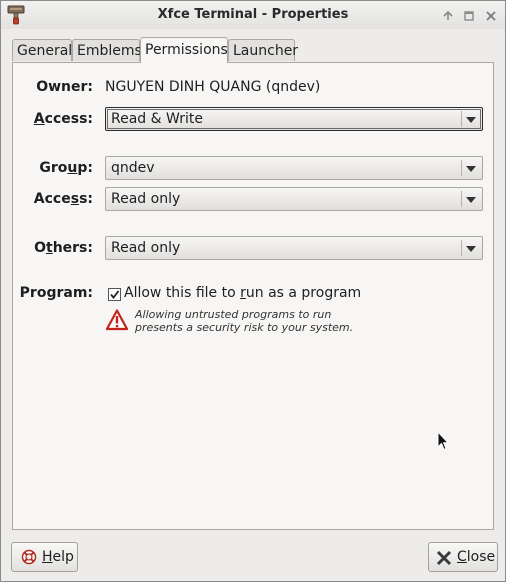  I want to click on close-icon, so click(491, 16).